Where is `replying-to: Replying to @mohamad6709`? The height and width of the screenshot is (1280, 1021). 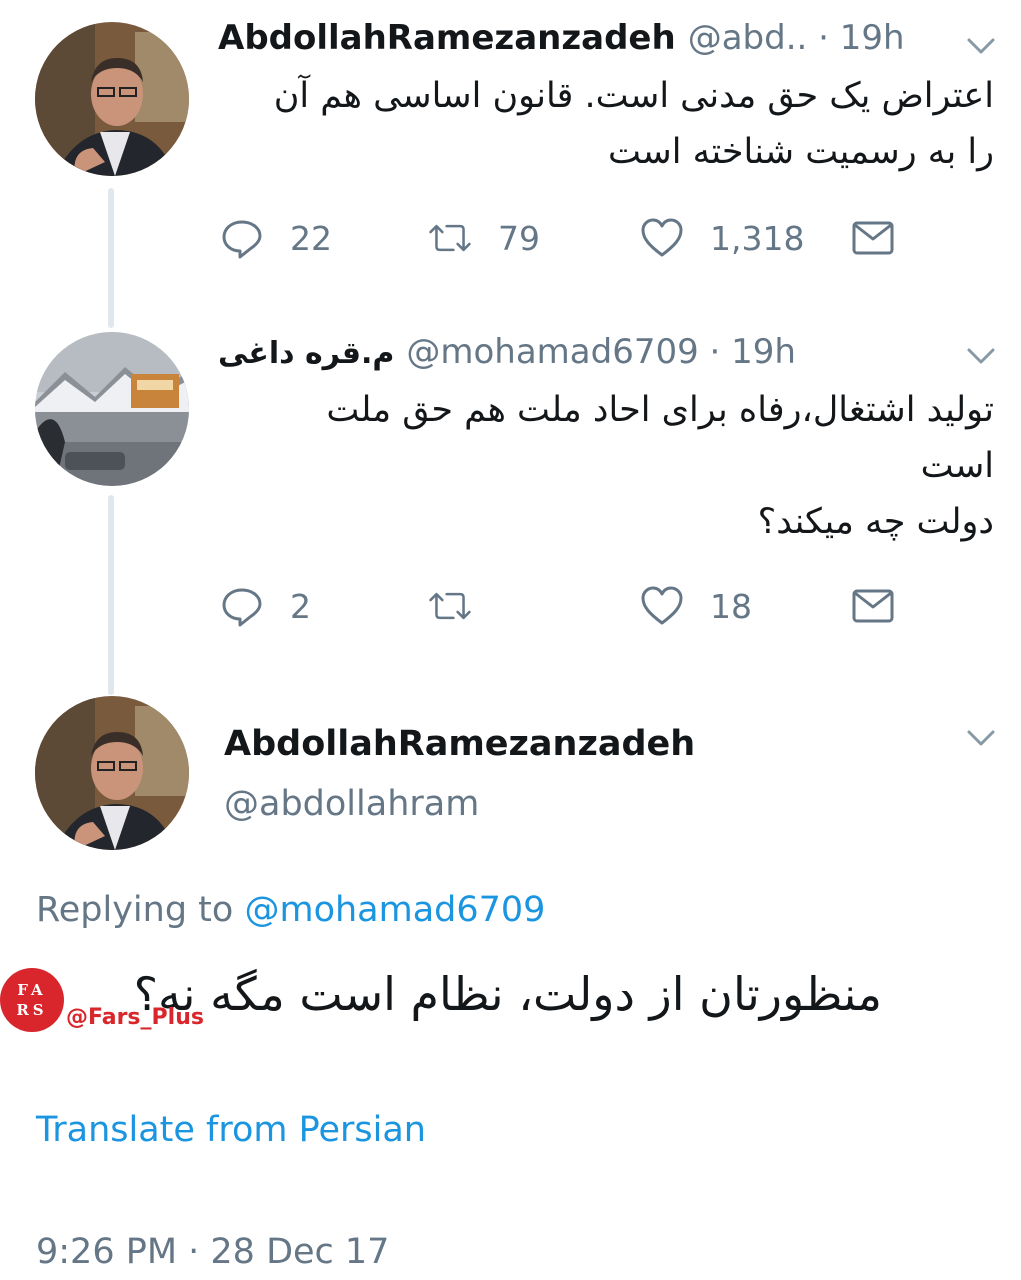 replying-to: Replying to @mohamad6709 is located at coordinates (290, 910).